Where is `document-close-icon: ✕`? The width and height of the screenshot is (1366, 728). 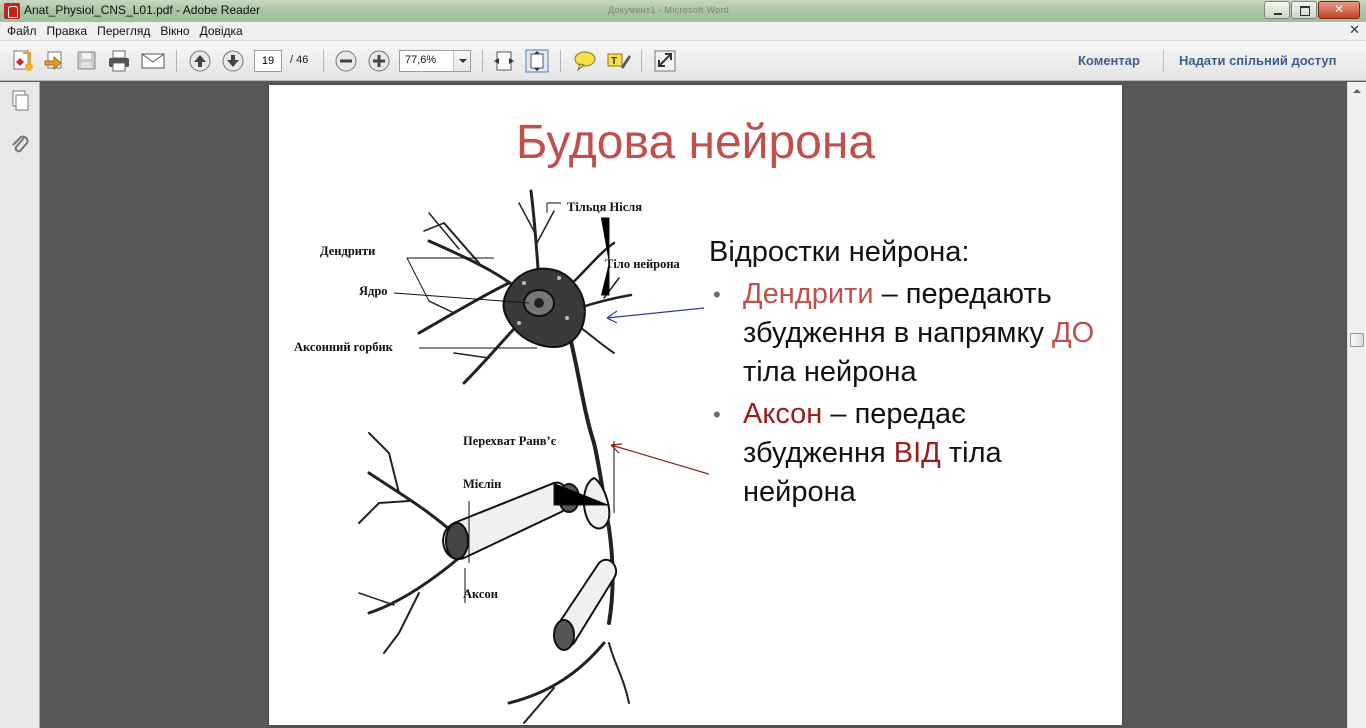 document-close-icon: ✕ is located at coordinates (1354, 30).